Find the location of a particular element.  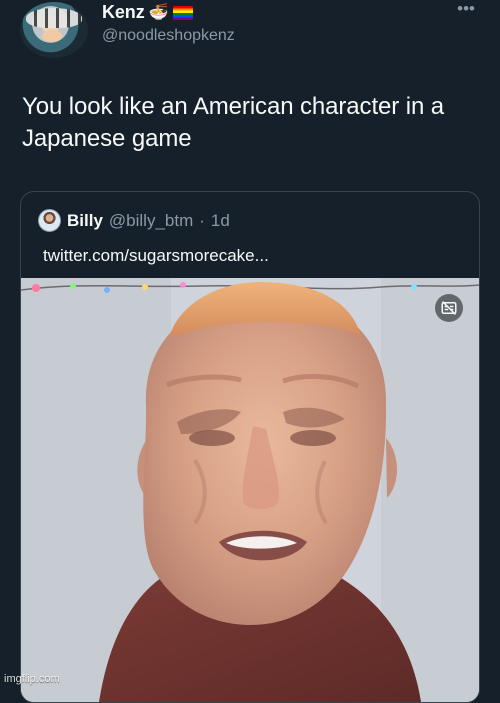

more-options-icon: ••• is located at coordinates (466, 8).